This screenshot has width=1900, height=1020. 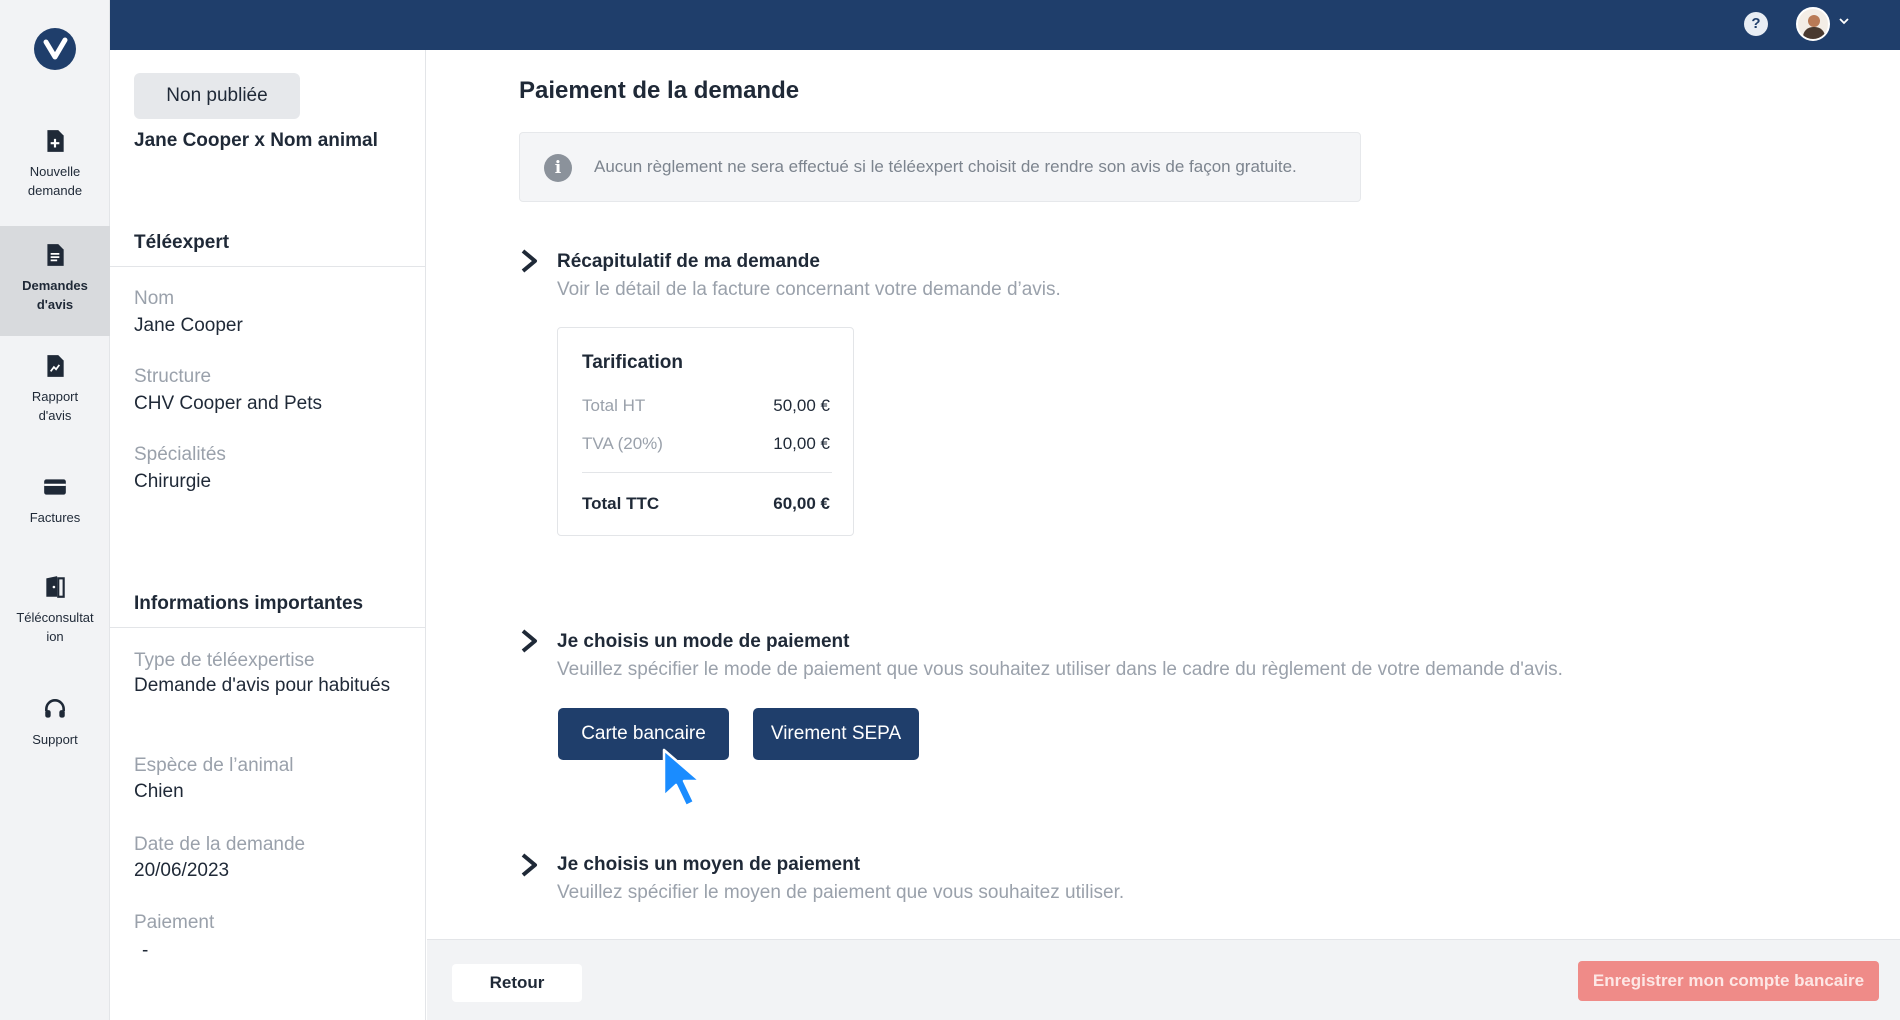 What do you see at coordinates (145, 950) in the screenshot?
I see `paiement-value: -` at bounding box center [145, 950].